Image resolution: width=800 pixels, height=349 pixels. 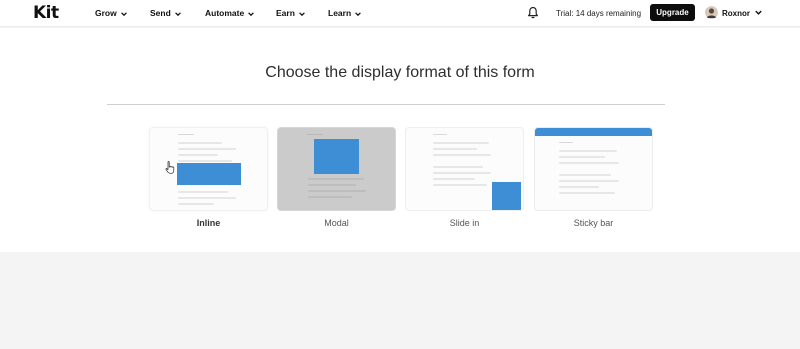 I want to click on nav-earn: Earn, so click(x=291, y=13).